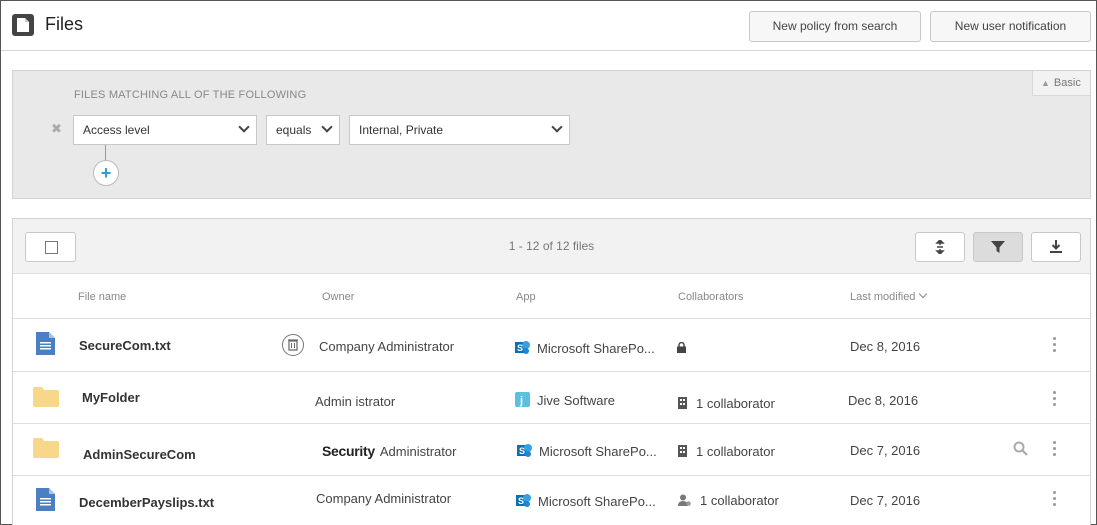  I want to click on remove-filter-icon: ✖, so click(56, 129).